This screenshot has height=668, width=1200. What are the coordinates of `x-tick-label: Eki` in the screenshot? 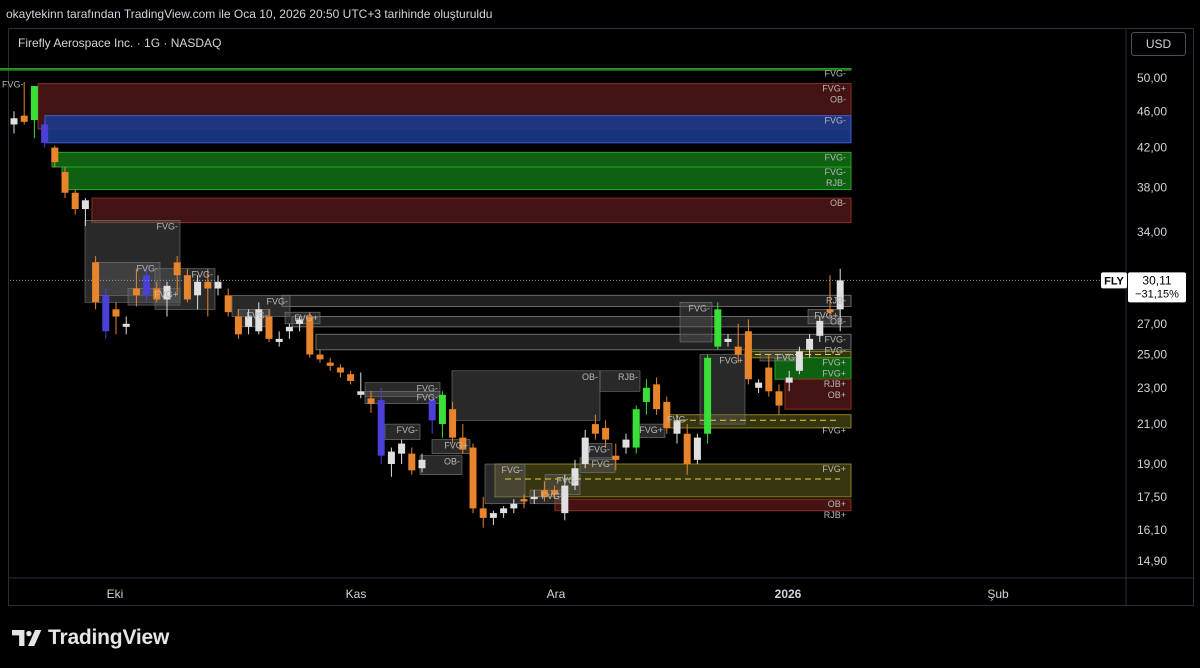 It's located at (115, 594).